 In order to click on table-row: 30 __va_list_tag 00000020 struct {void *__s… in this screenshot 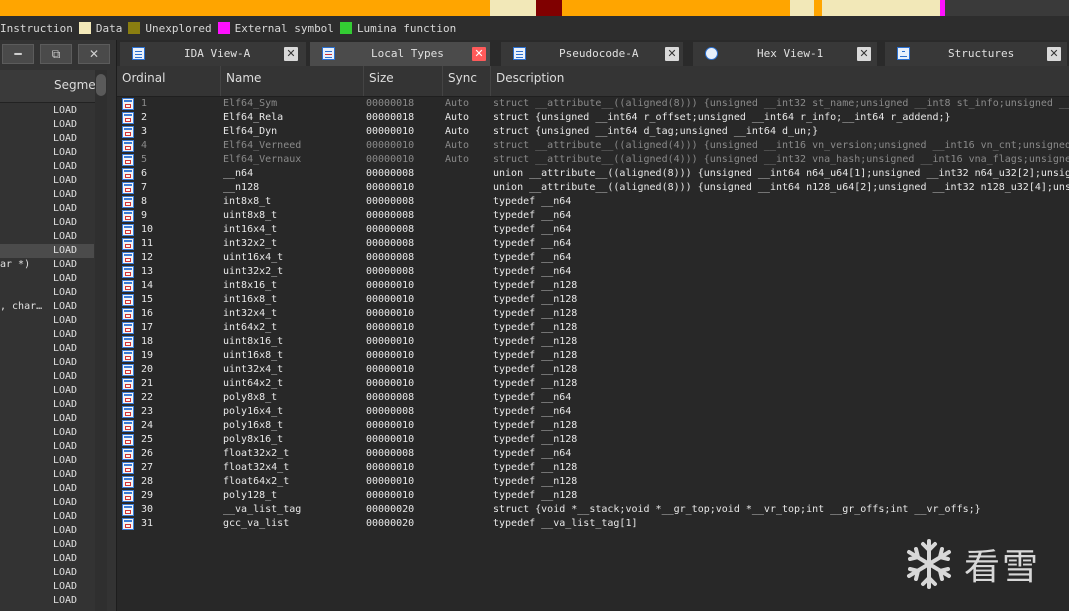, I will do `click(593, 510)`.